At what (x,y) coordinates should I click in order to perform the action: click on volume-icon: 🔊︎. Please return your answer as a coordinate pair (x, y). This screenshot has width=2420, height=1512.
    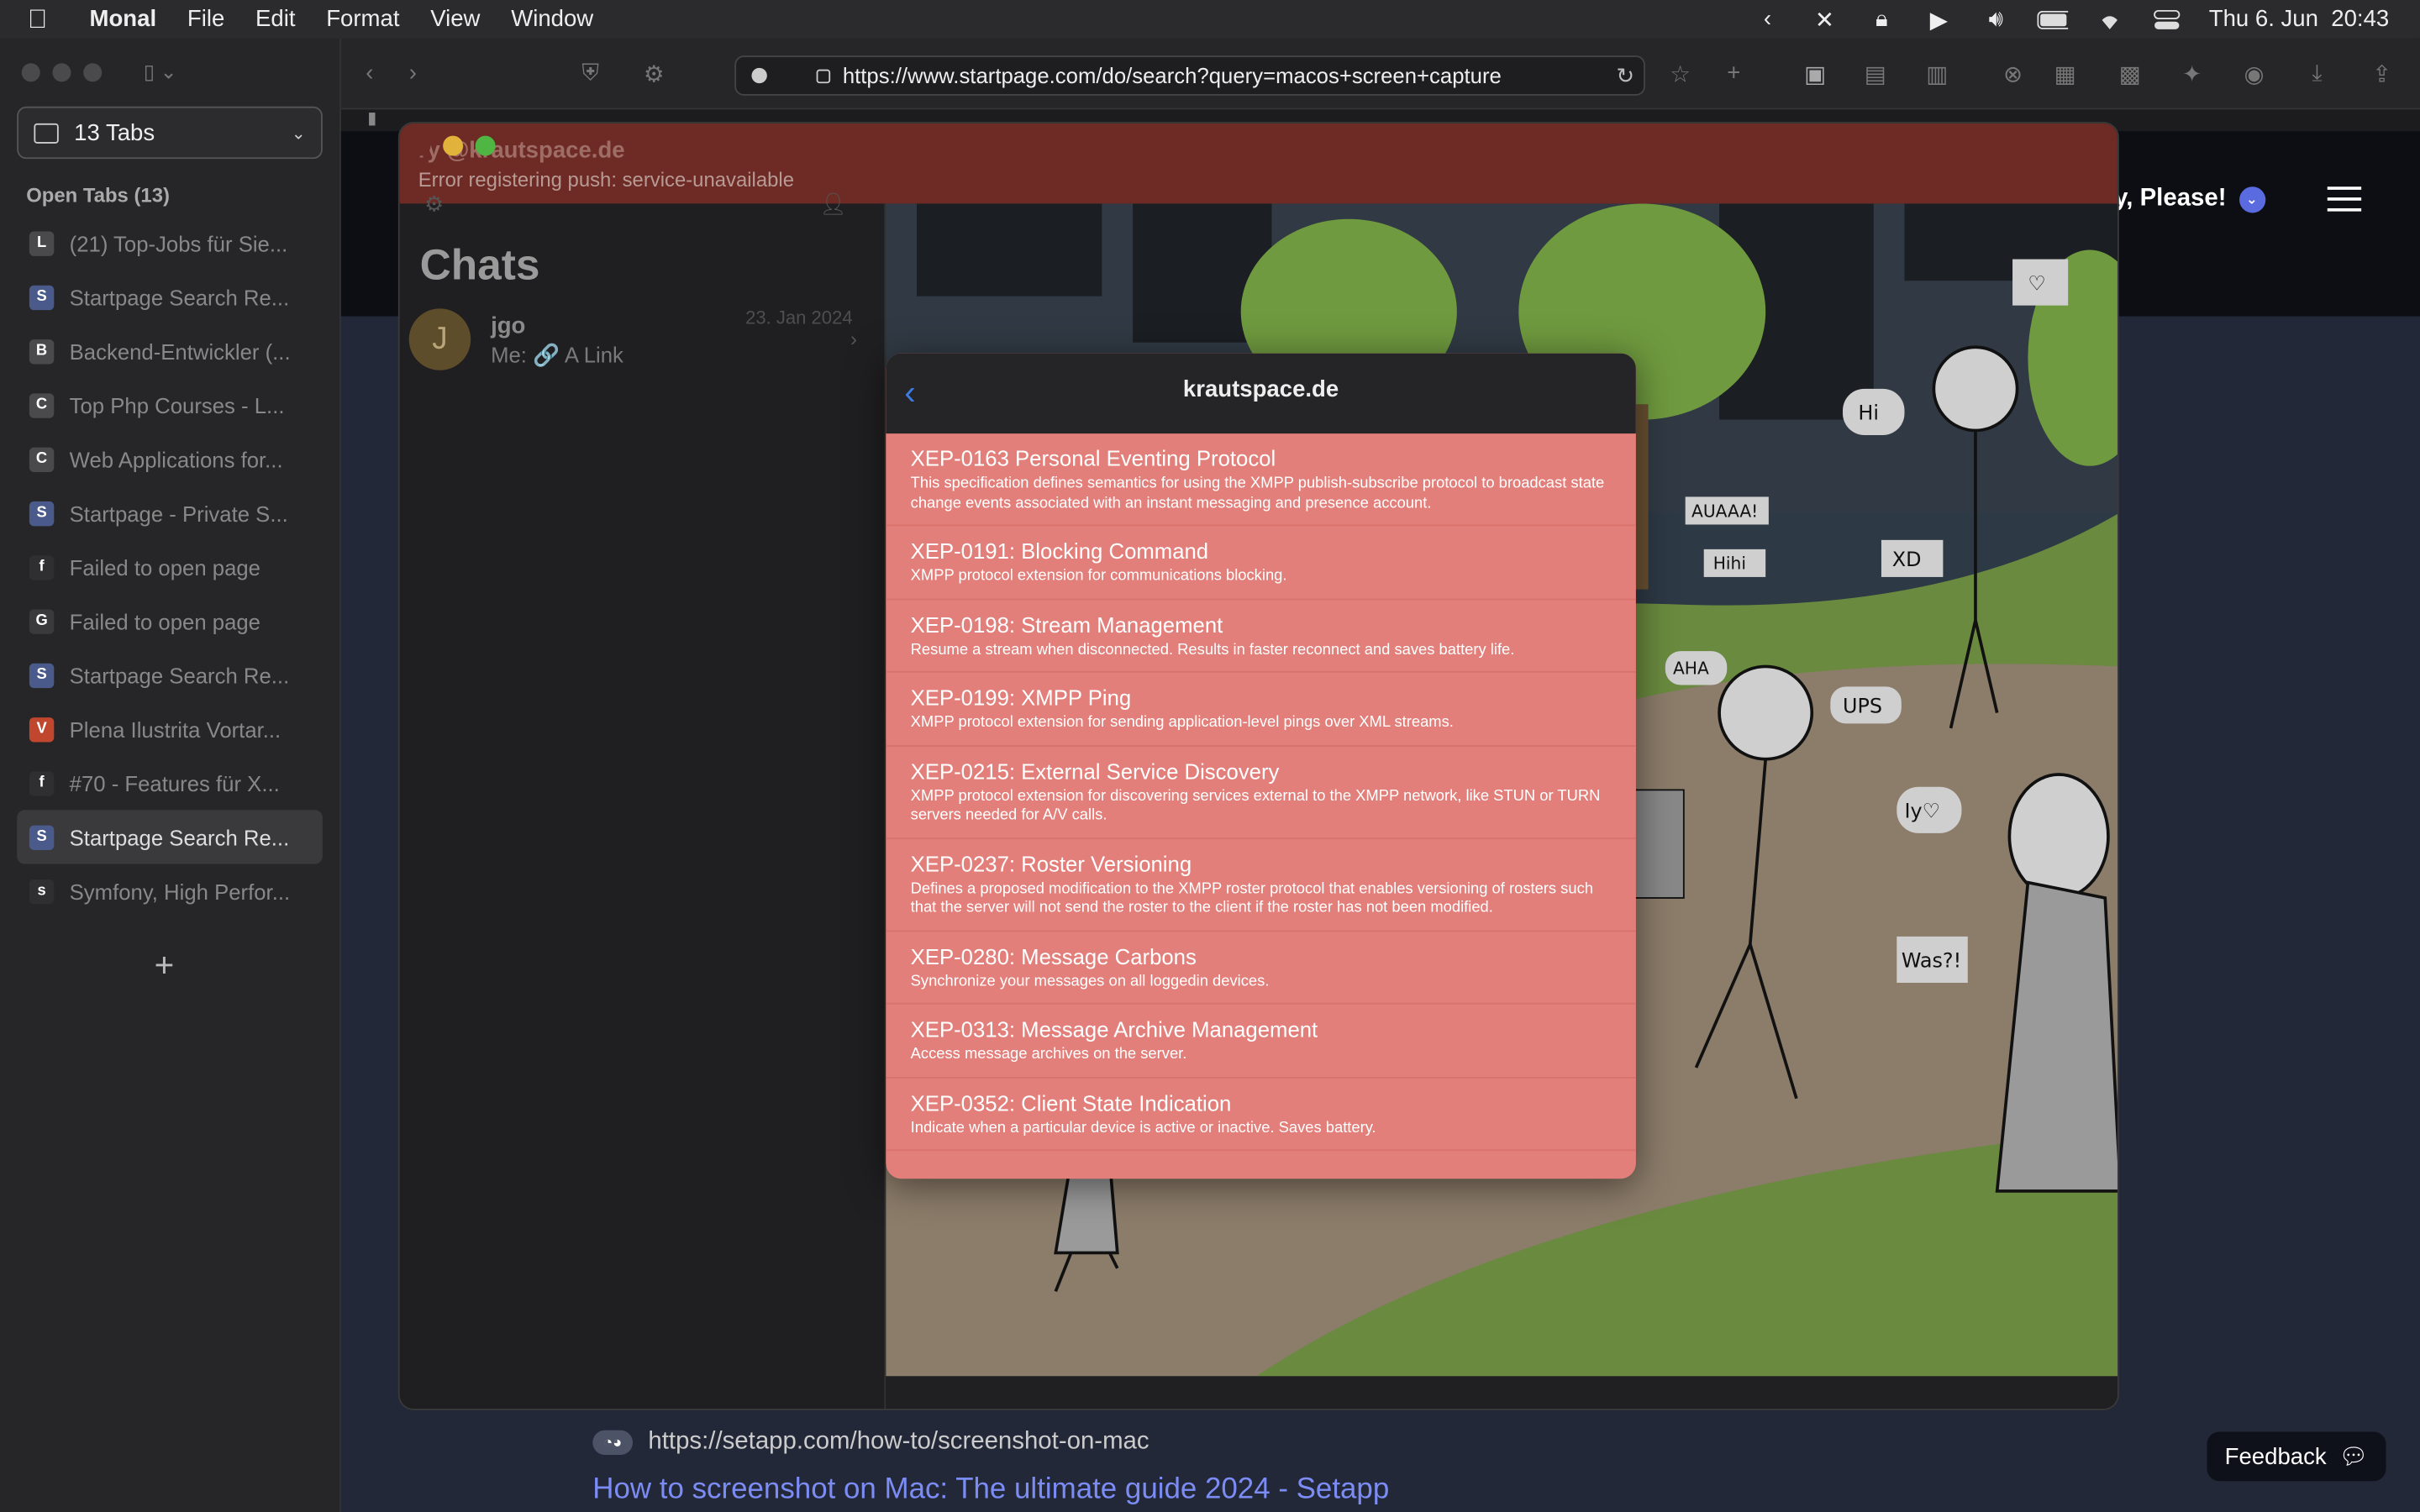
    Looking at the image, I should click on (1996, 19).